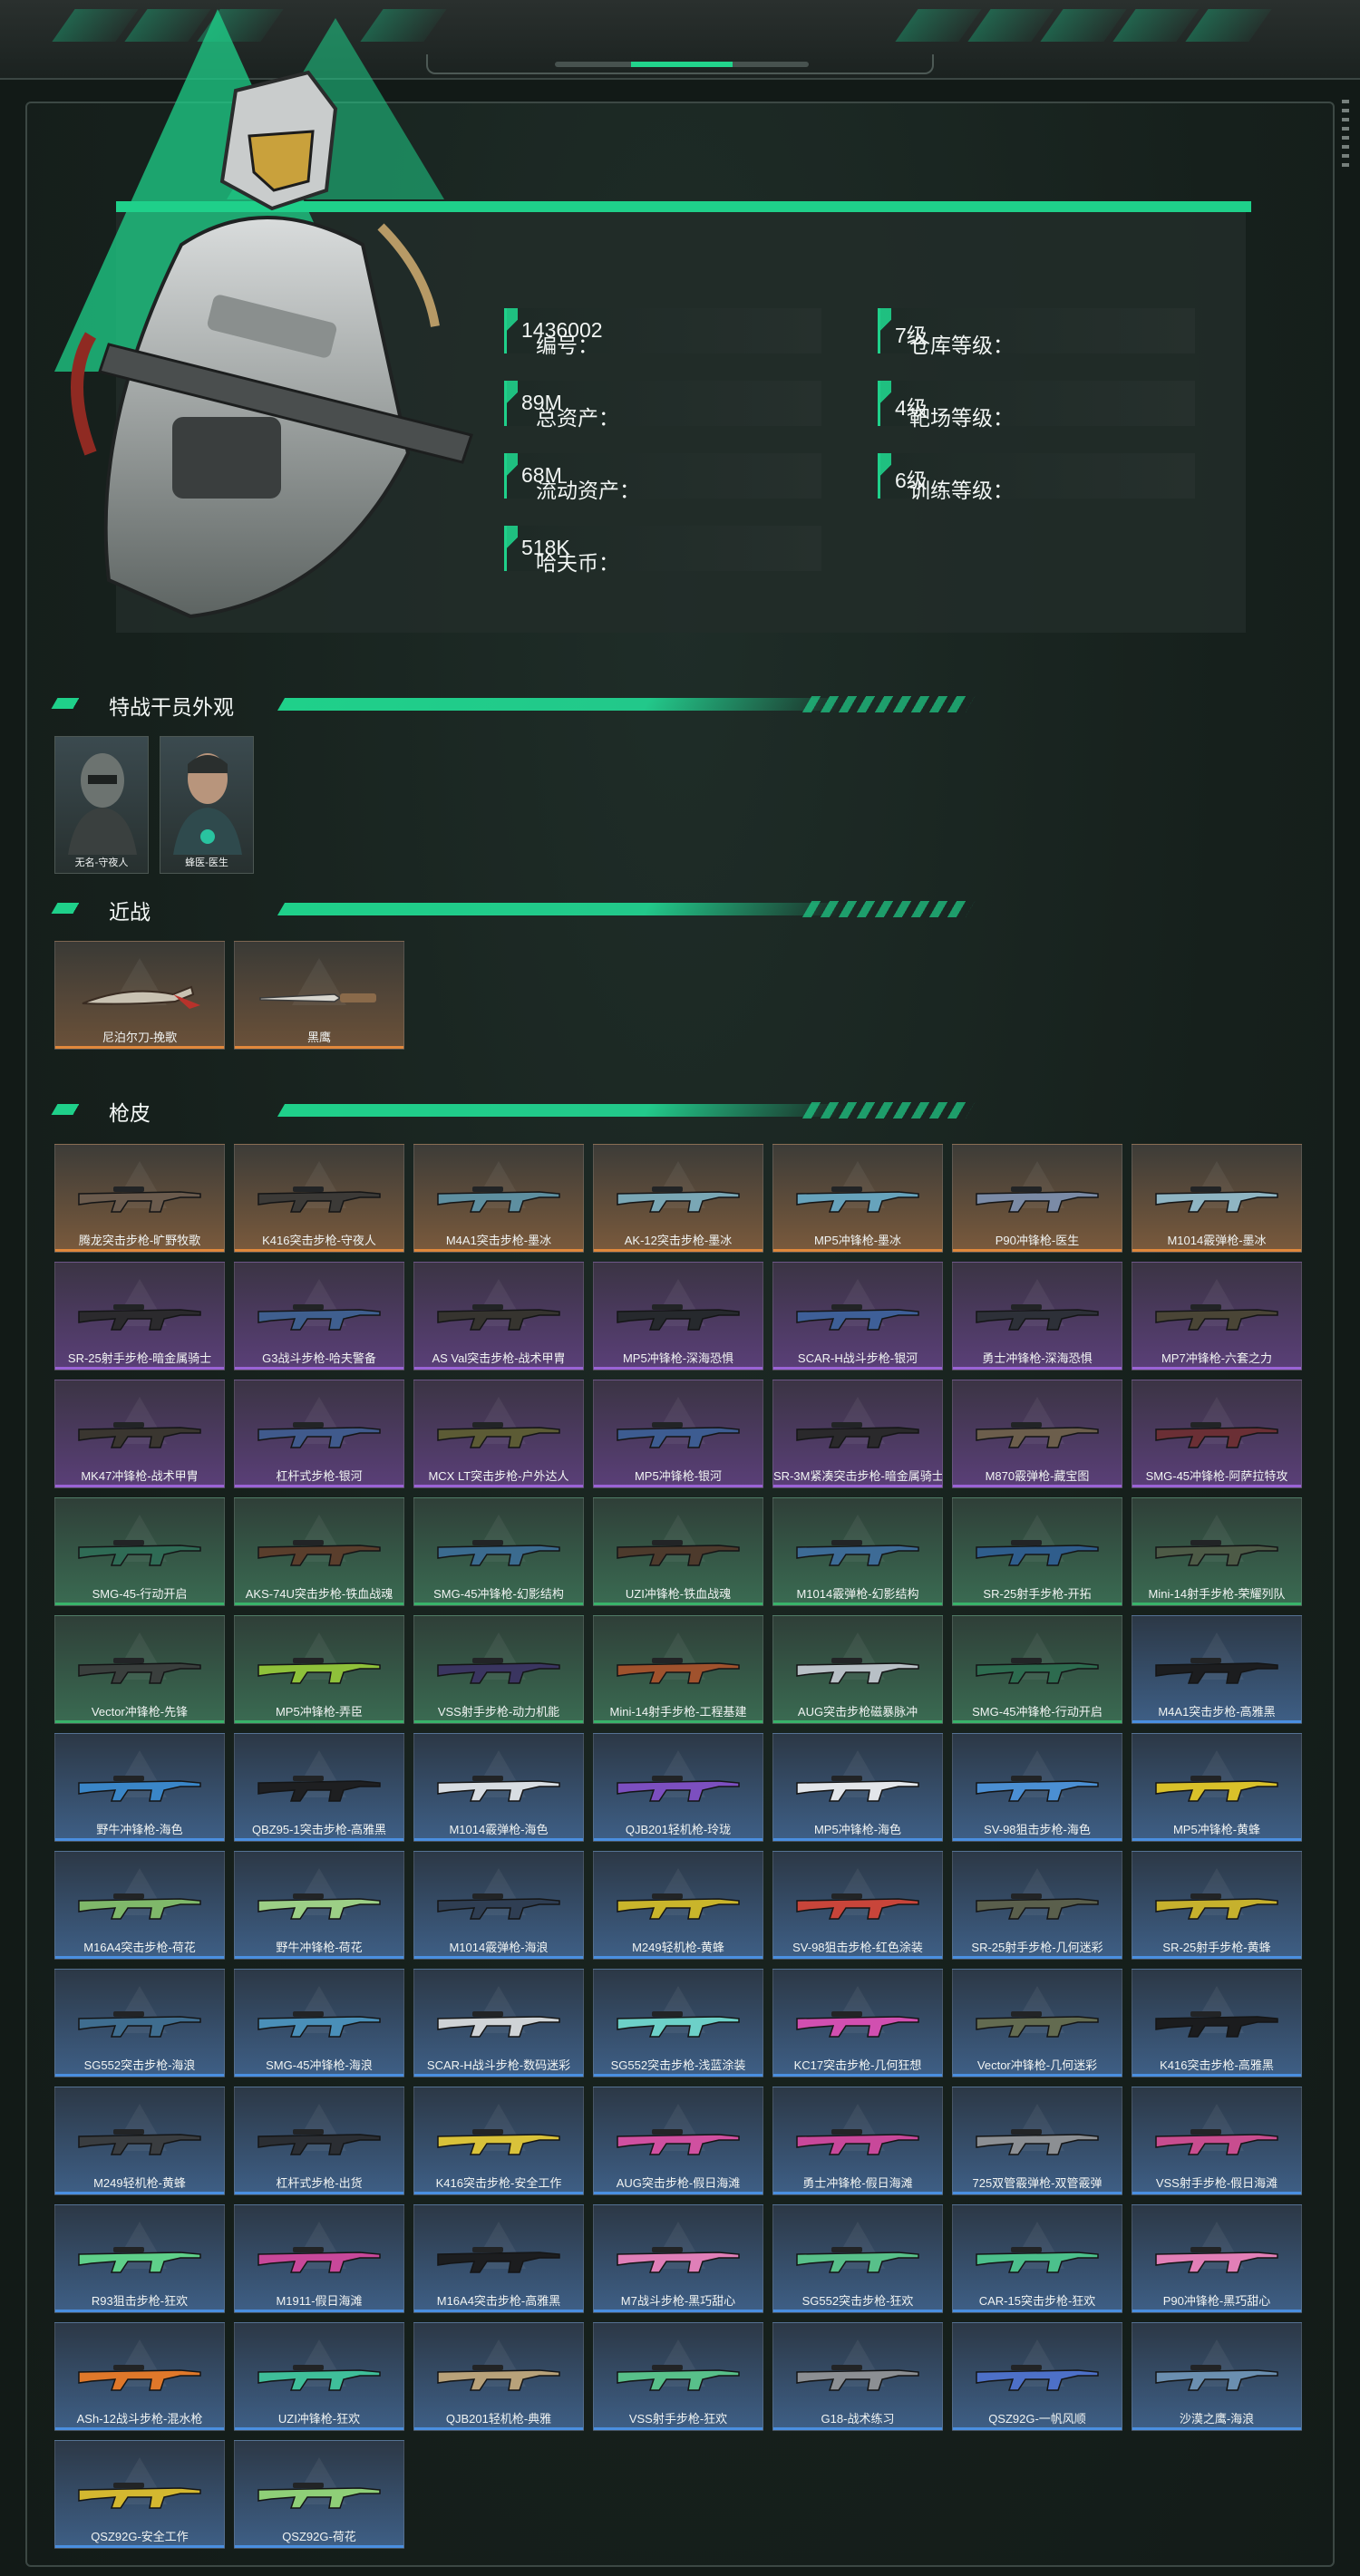 This screenshot has height=2576, width=1360. I want to click on gun-skin-card: MP5冲锋枪-墨冰, so click(857, 1198).